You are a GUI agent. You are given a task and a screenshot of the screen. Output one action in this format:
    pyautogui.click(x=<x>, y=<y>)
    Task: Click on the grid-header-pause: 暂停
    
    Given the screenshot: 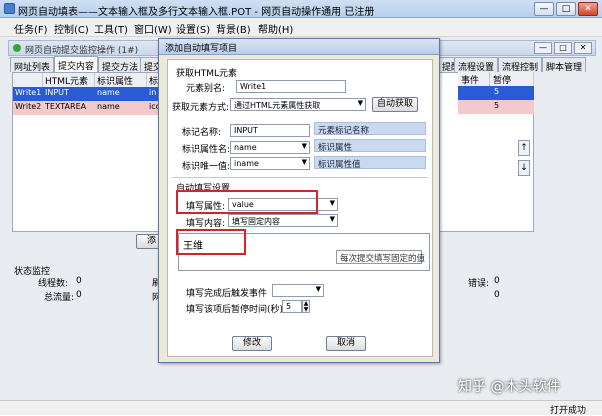 What is the action you would take?
    pyautogui.click(x=512, y=79)
    